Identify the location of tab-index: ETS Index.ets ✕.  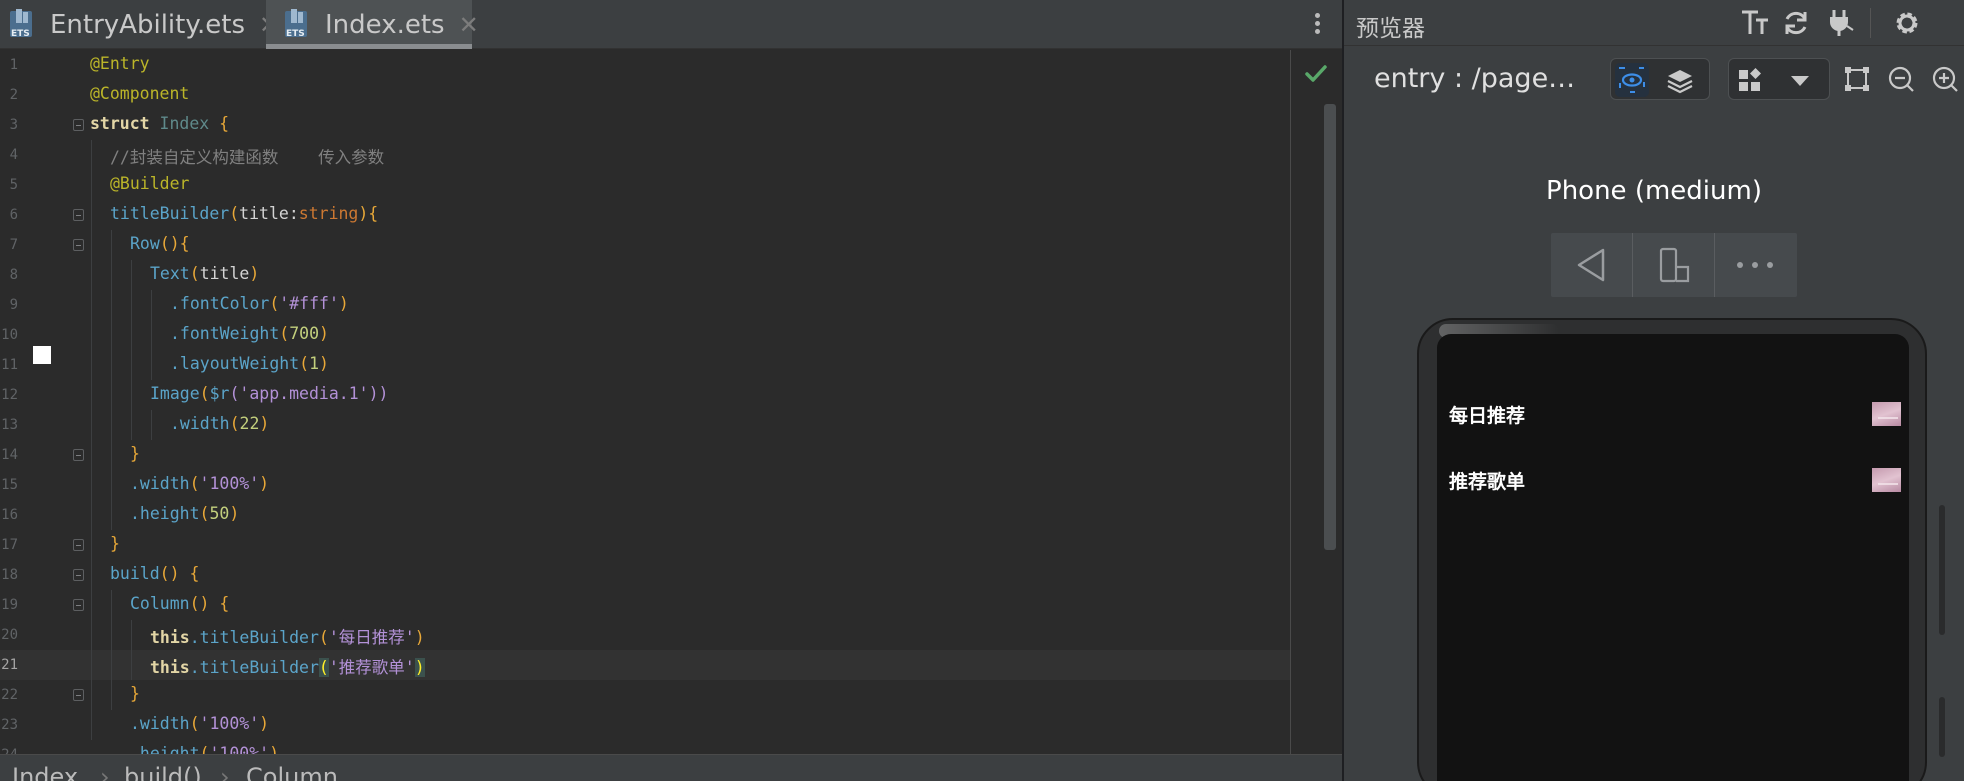
(372, 24).